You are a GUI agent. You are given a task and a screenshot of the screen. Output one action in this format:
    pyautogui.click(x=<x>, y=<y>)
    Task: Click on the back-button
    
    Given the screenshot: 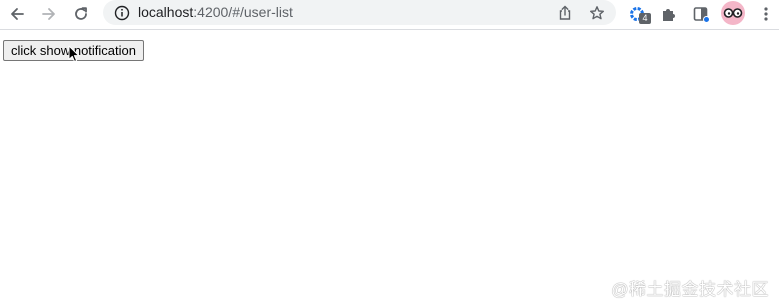 What is the action you would take?
    pyautogui.click(x=17, y=14)
    